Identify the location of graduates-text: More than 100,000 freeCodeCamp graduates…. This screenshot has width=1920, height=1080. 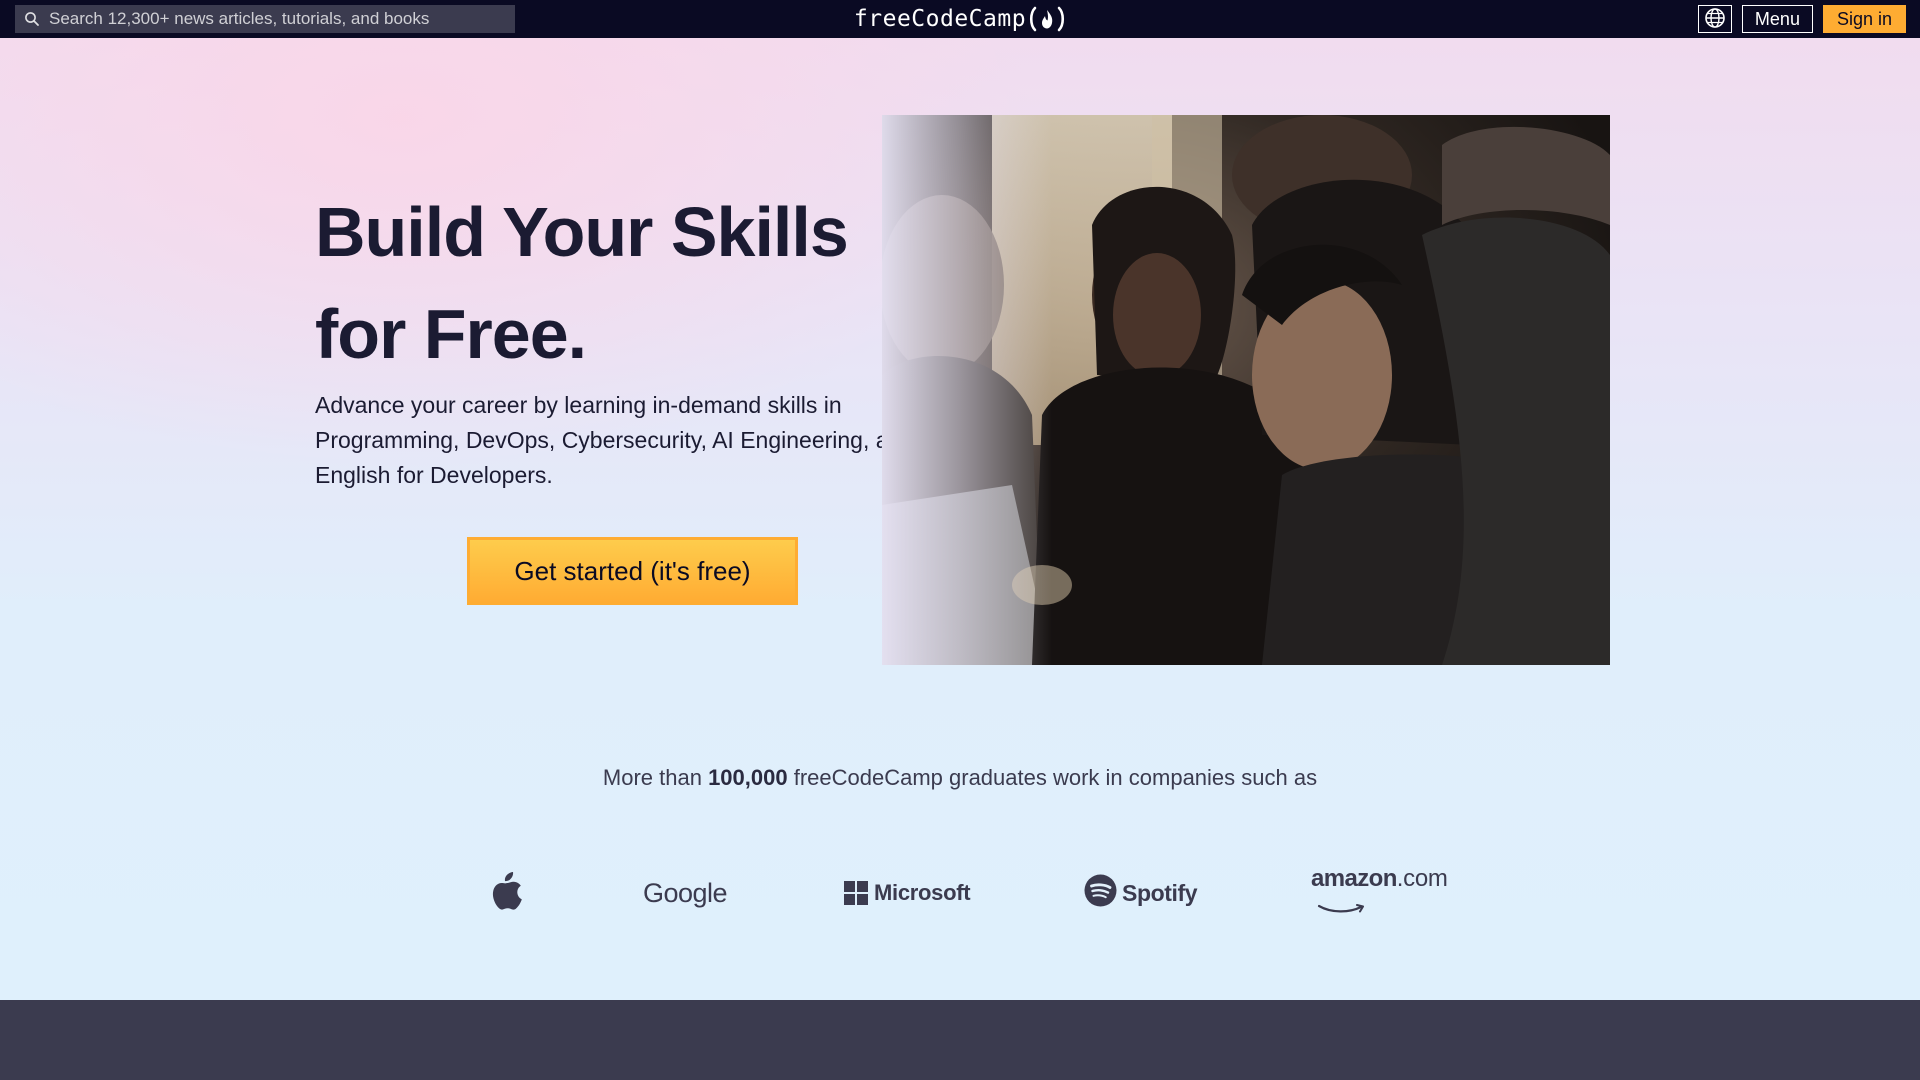
(960, 778).